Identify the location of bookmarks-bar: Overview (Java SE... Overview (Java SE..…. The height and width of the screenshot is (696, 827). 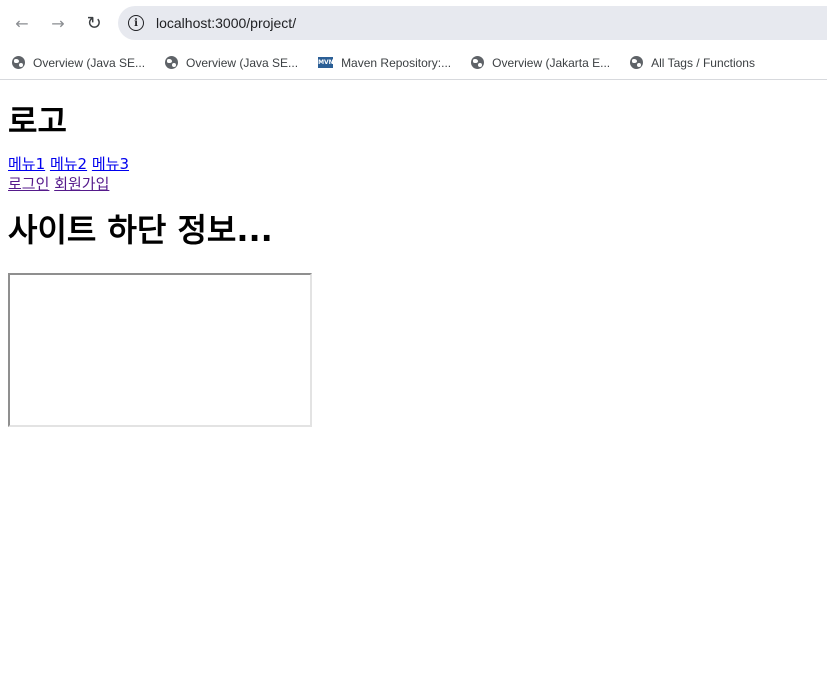
(413, 63).